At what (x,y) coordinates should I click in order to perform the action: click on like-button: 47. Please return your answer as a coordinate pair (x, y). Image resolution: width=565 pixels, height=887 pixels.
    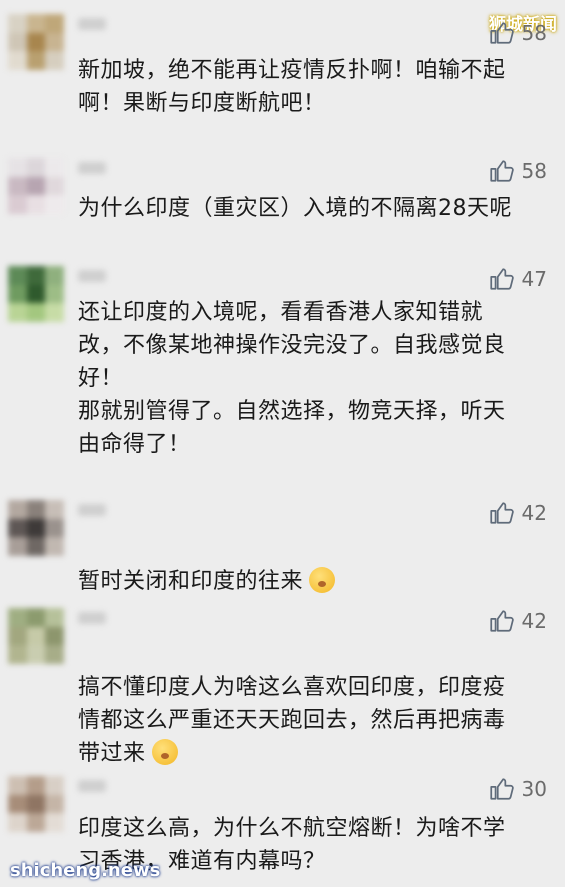
    Looking at the image, I should click on (517, 279).